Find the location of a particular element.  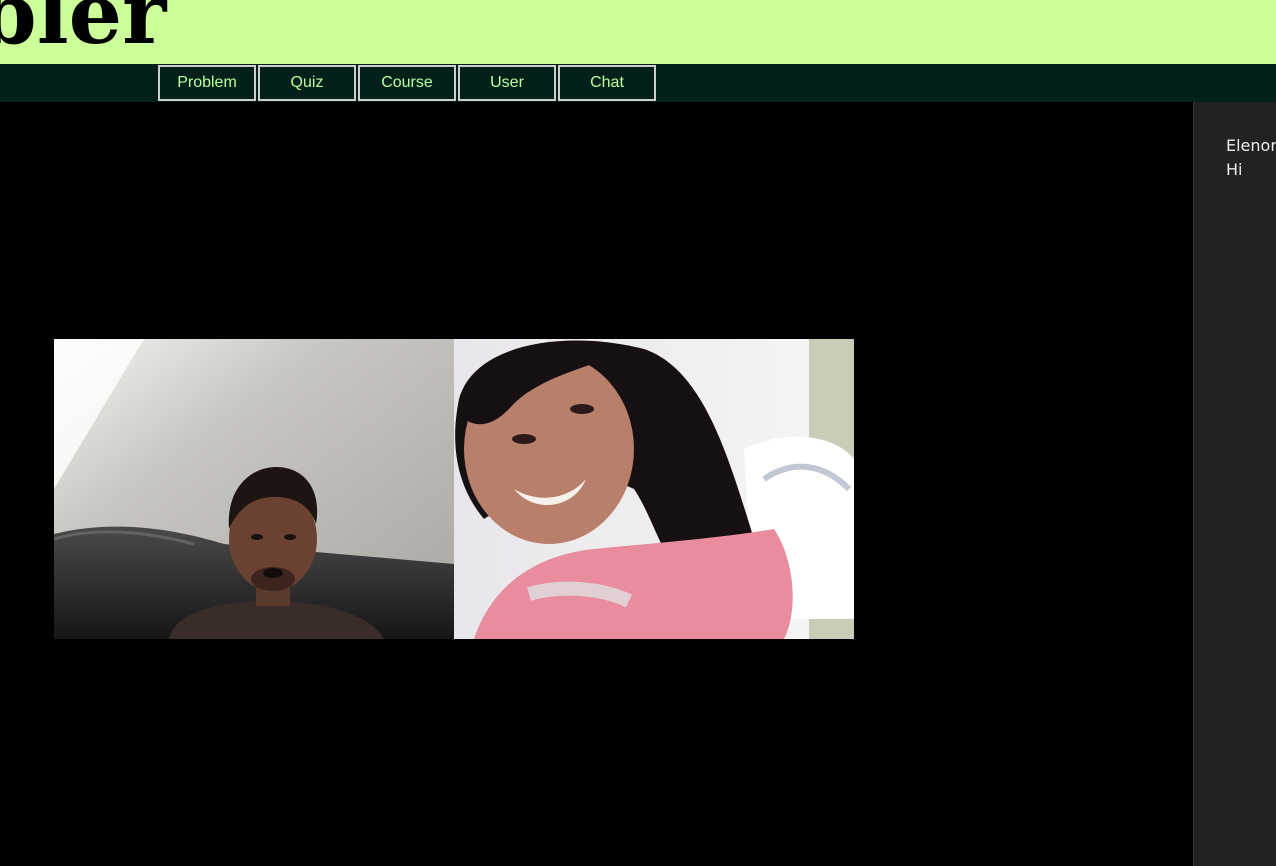

chat-message-sender: Elenor is located at coordinates (1251, 145).